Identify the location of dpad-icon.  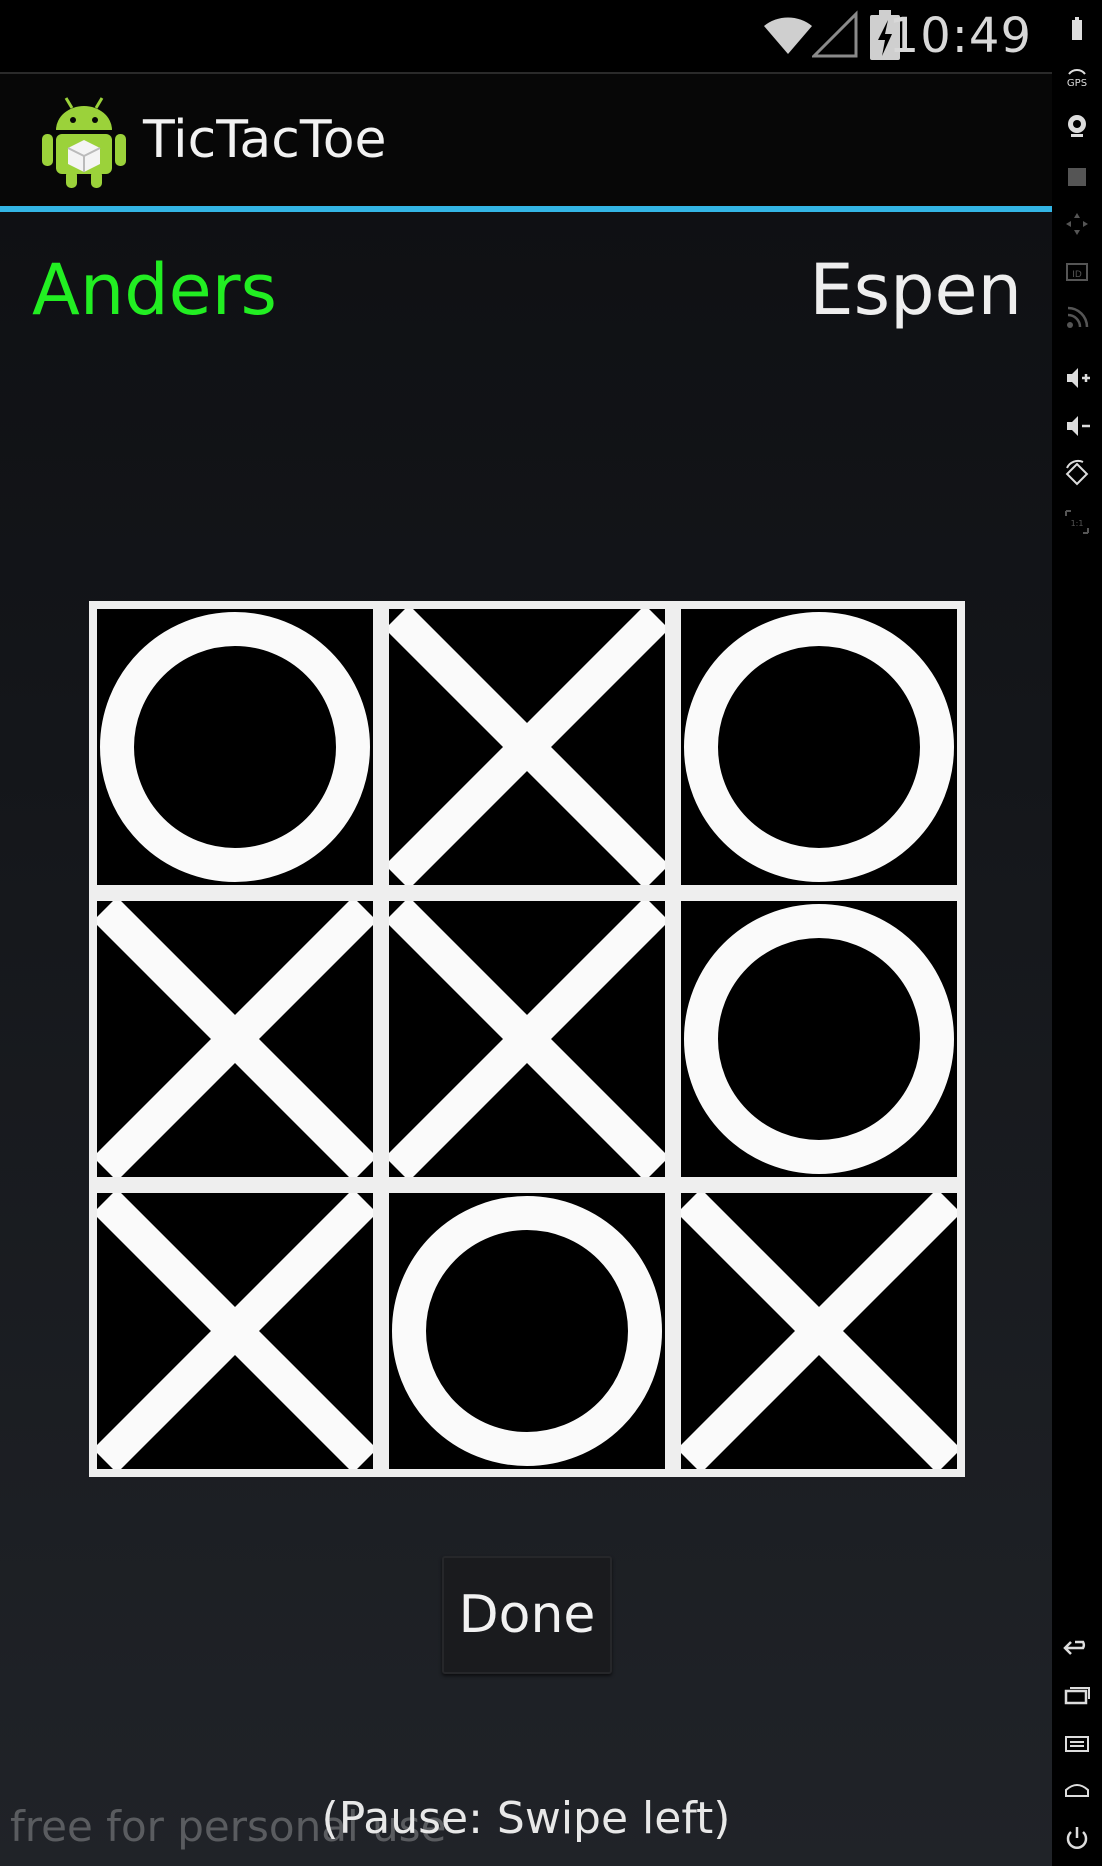
(1077, 224).